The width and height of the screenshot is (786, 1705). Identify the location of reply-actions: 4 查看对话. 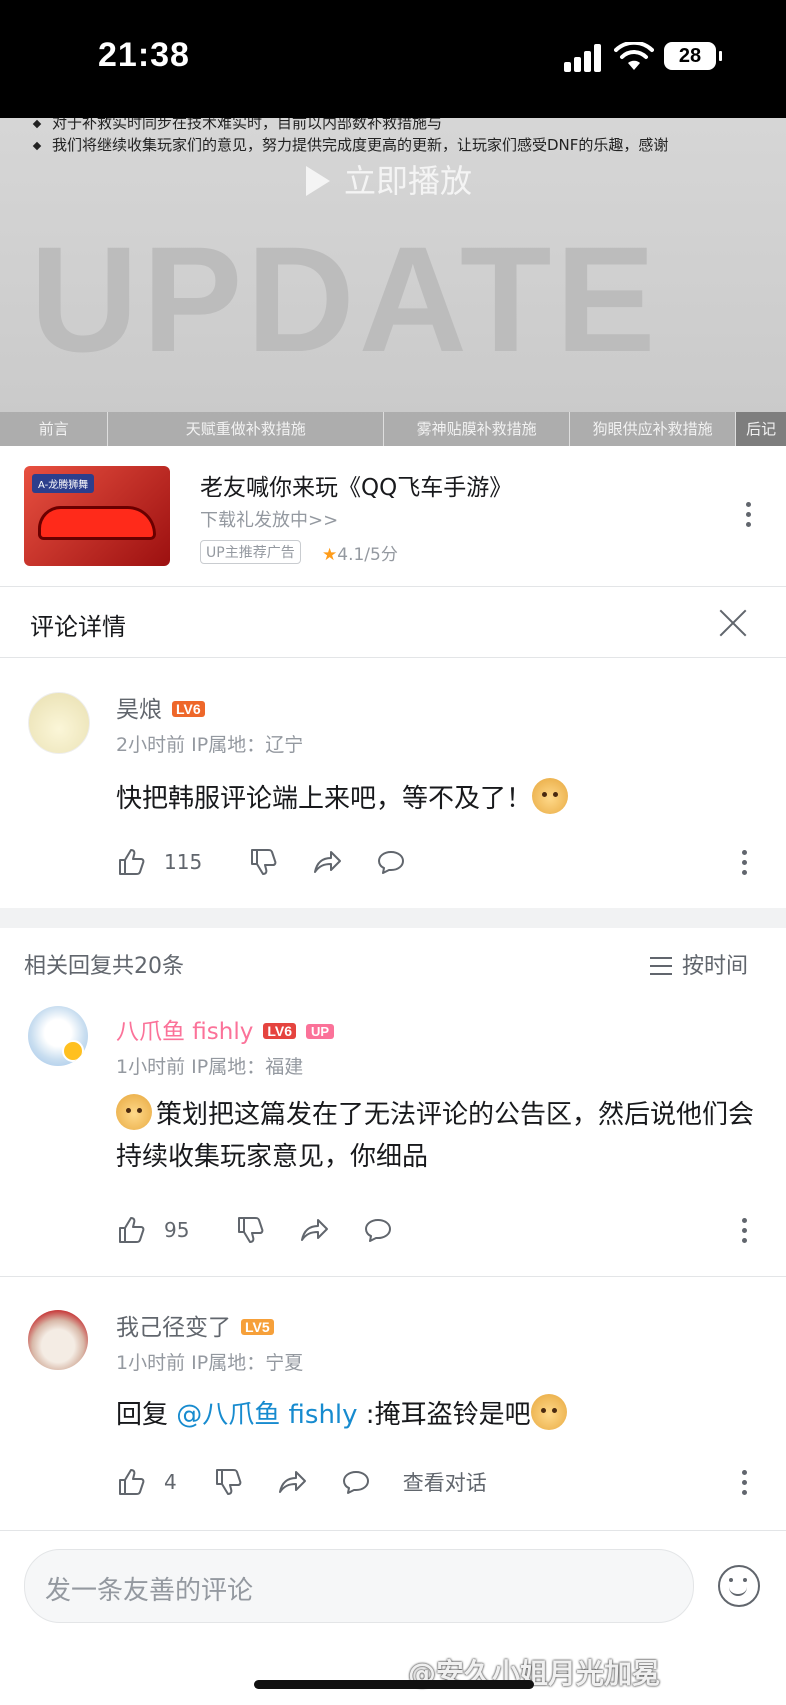
(301, 1482).